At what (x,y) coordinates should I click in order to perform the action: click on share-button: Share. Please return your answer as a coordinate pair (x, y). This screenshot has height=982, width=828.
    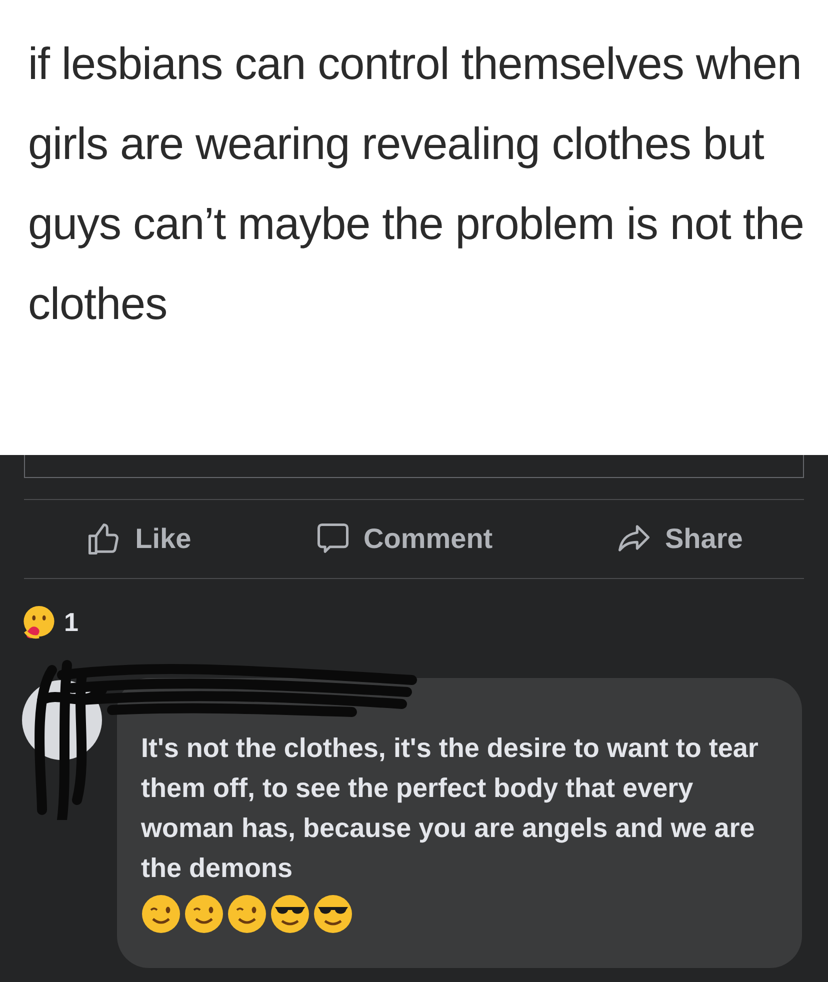
    Looking at the image, I should click on (678, 539).